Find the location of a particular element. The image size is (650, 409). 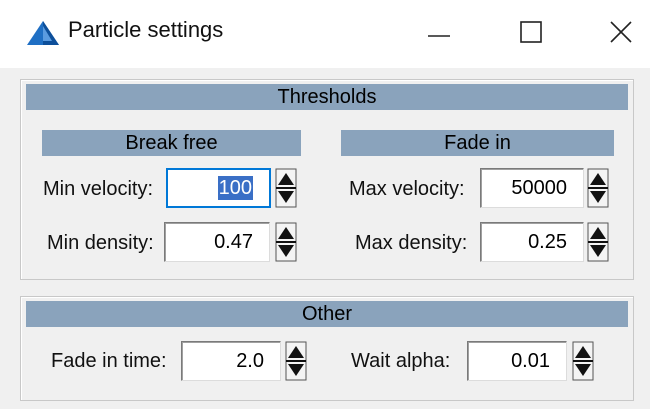

max-density-label: Max density: is located at coordinates (411, 243).